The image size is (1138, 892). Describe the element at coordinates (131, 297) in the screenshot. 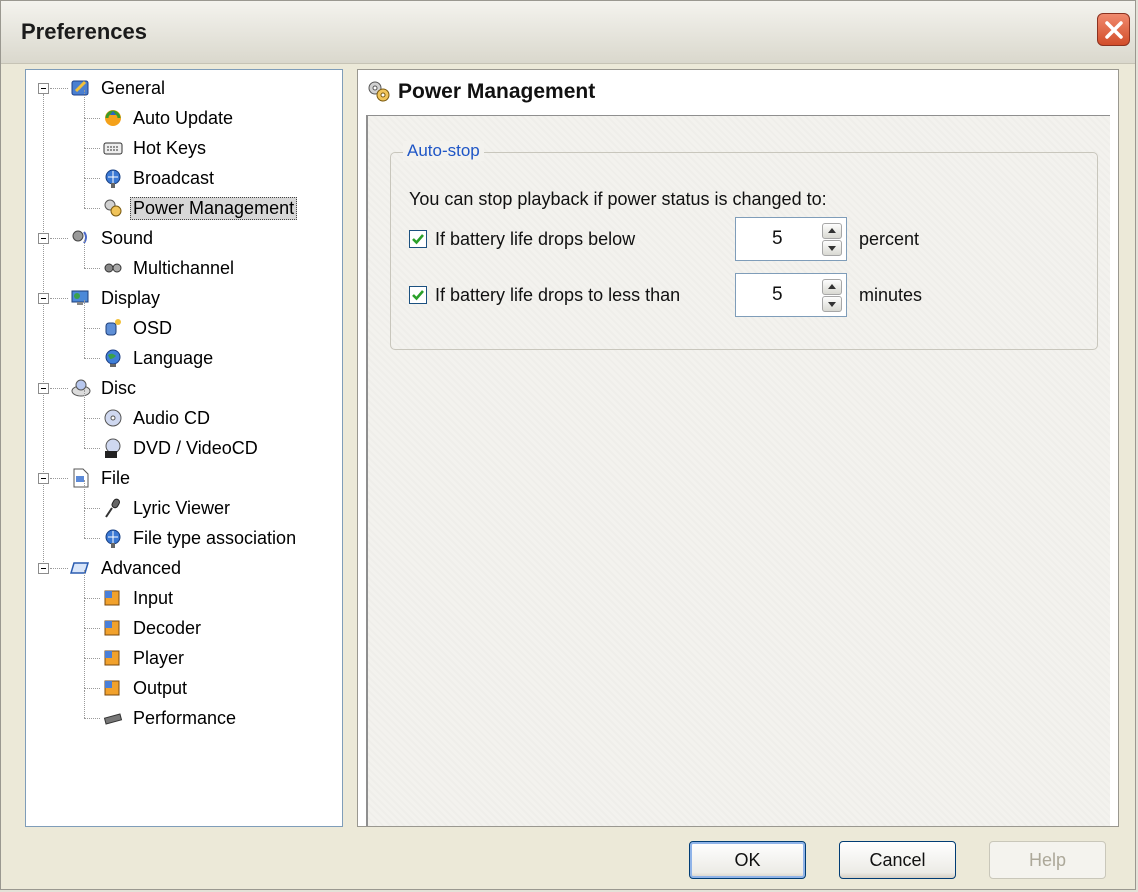

I see `tree-item-label: Display` at that location.